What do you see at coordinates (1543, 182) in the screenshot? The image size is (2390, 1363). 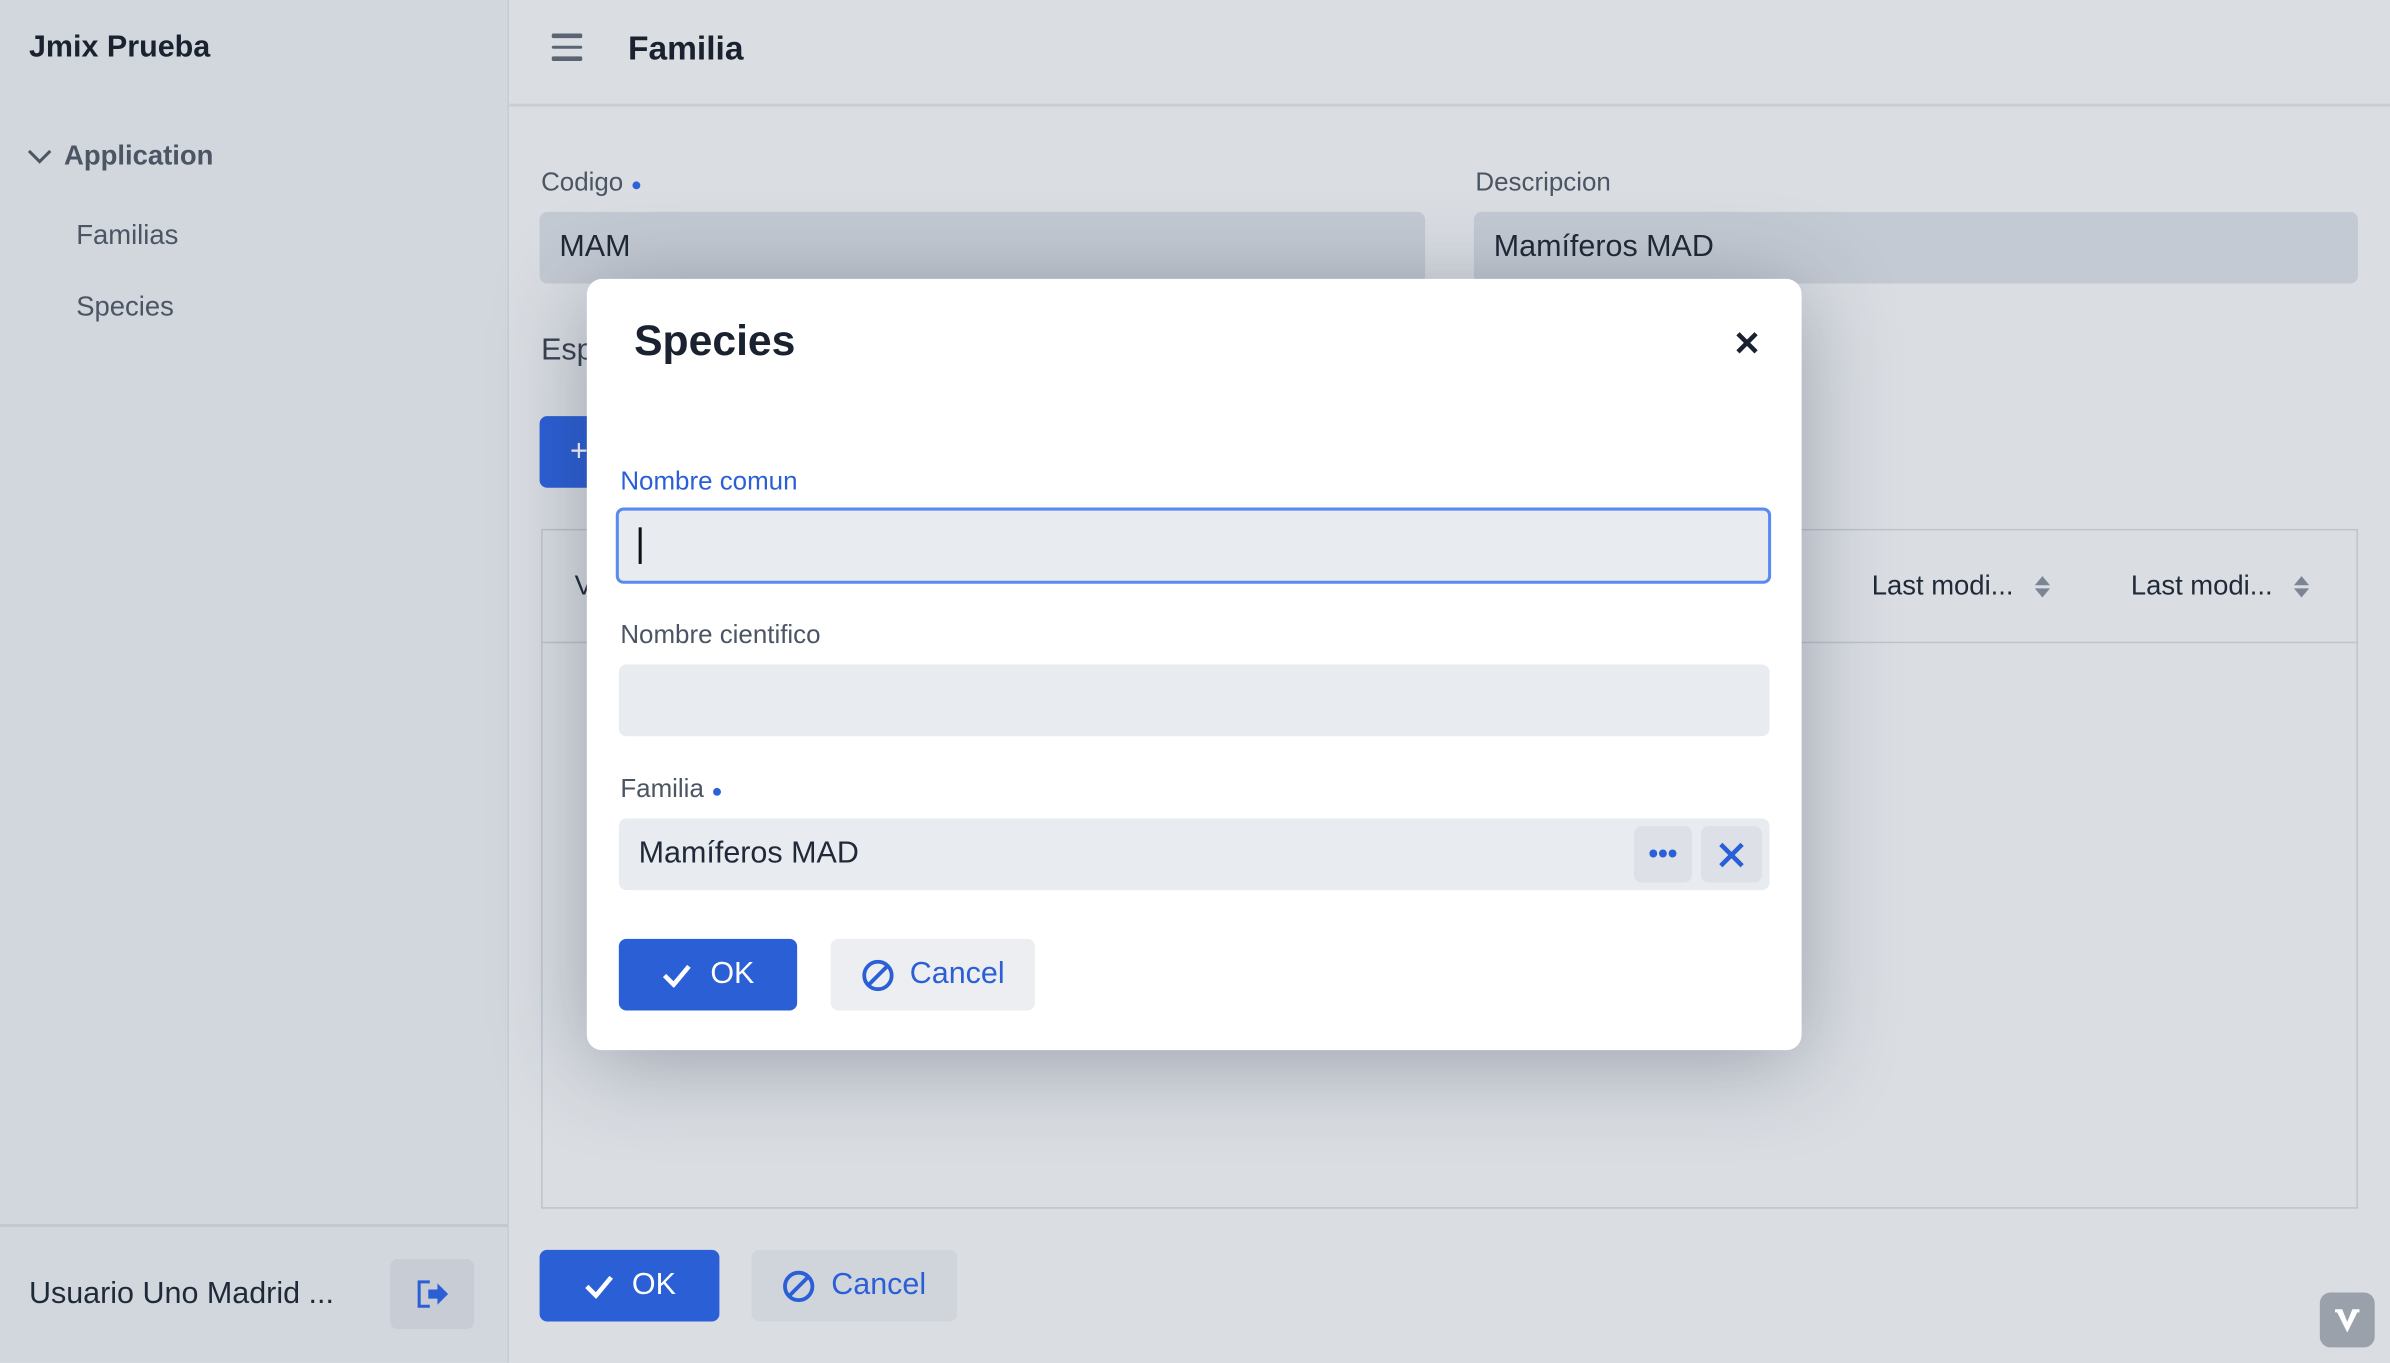 I see `descripcion-label: Descripcion` at bounding box center [1543, 182].